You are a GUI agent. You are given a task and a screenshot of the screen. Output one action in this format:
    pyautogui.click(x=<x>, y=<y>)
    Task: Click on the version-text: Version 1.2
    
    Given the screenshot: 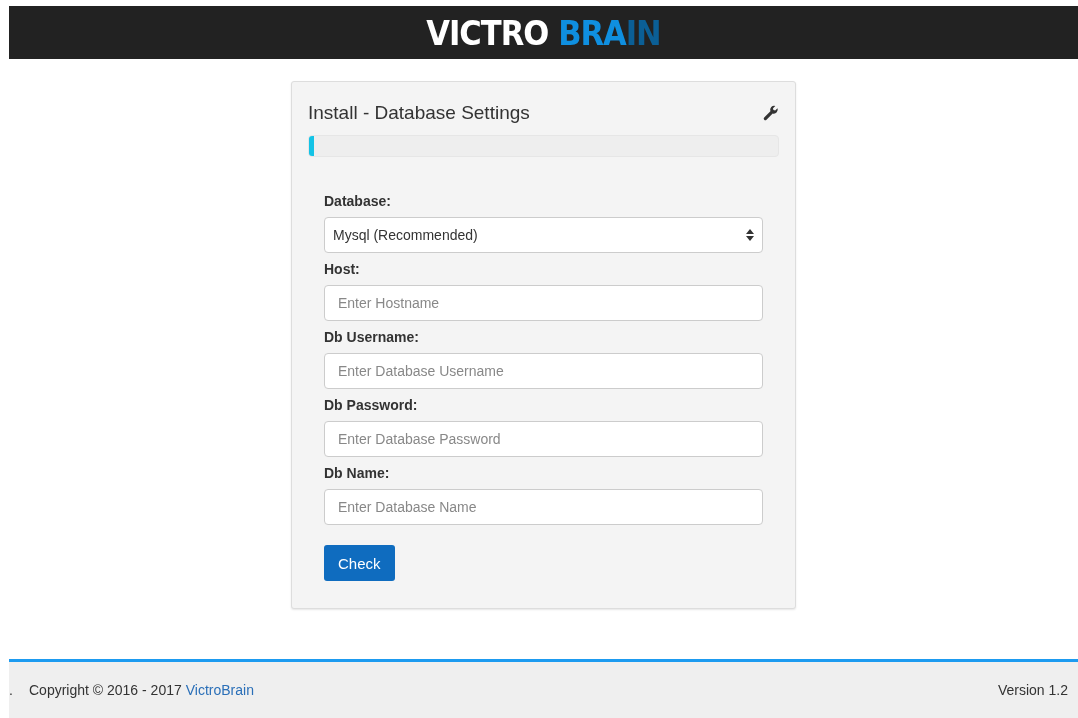 What is the action you would take?
    pyautogui.click(x=1032, y=690)
    